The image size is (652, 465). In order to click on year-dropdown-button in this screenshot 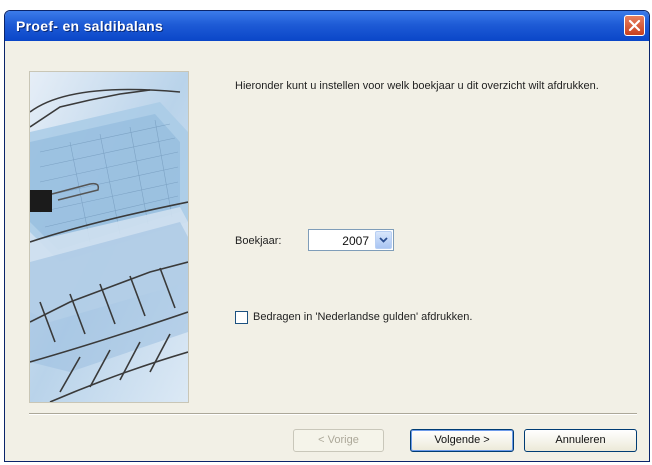, I will do `click(383, 240)`.